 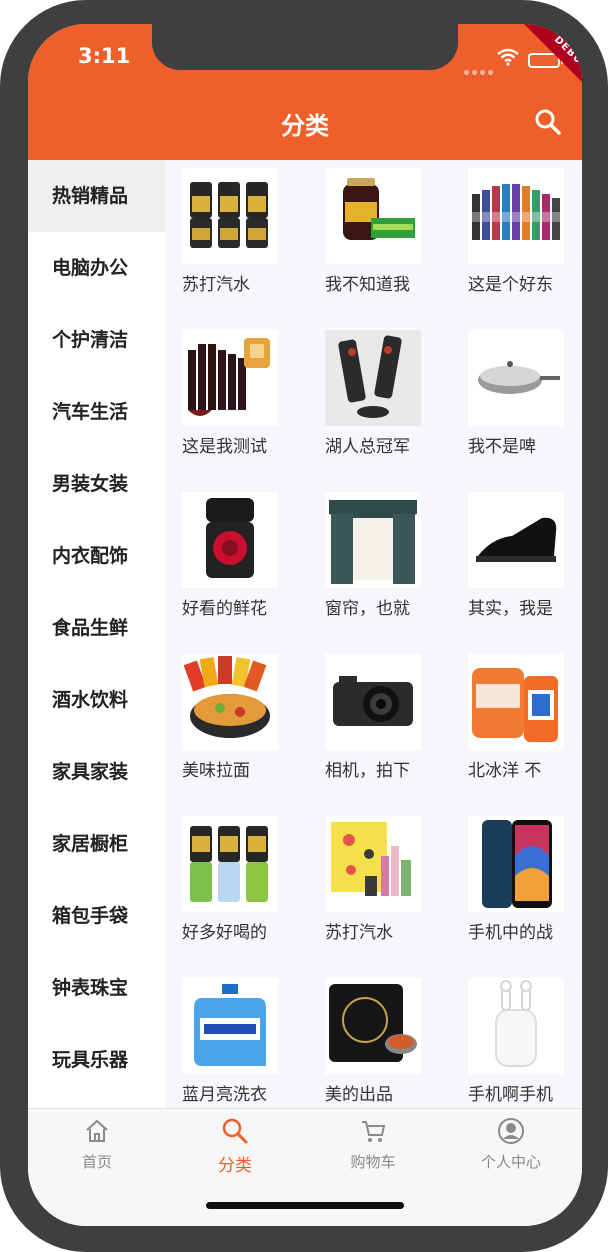 I want to click on tab-label: 首页, so click(x=96, y=1162).